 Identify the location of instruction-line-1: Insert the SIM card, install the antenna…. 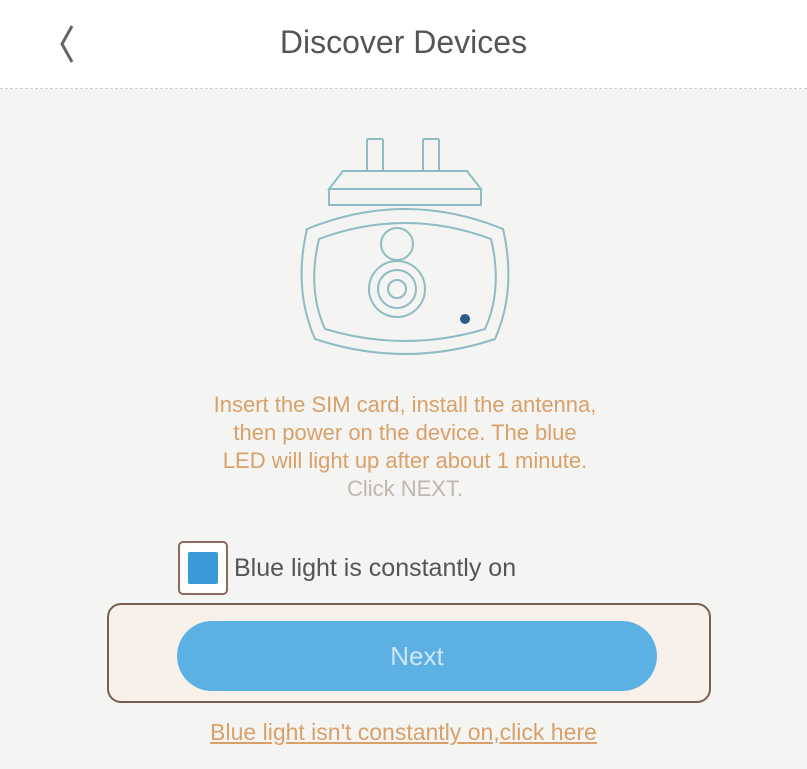
(405, 404).